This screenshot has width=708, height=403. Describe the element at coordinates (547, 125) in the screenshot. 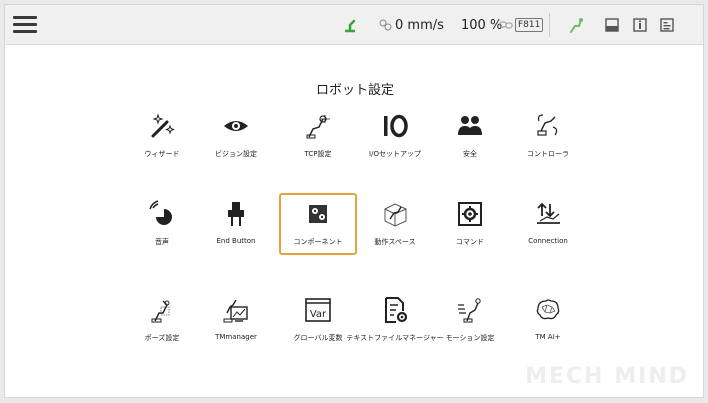

I see `controller-icon` at that location.